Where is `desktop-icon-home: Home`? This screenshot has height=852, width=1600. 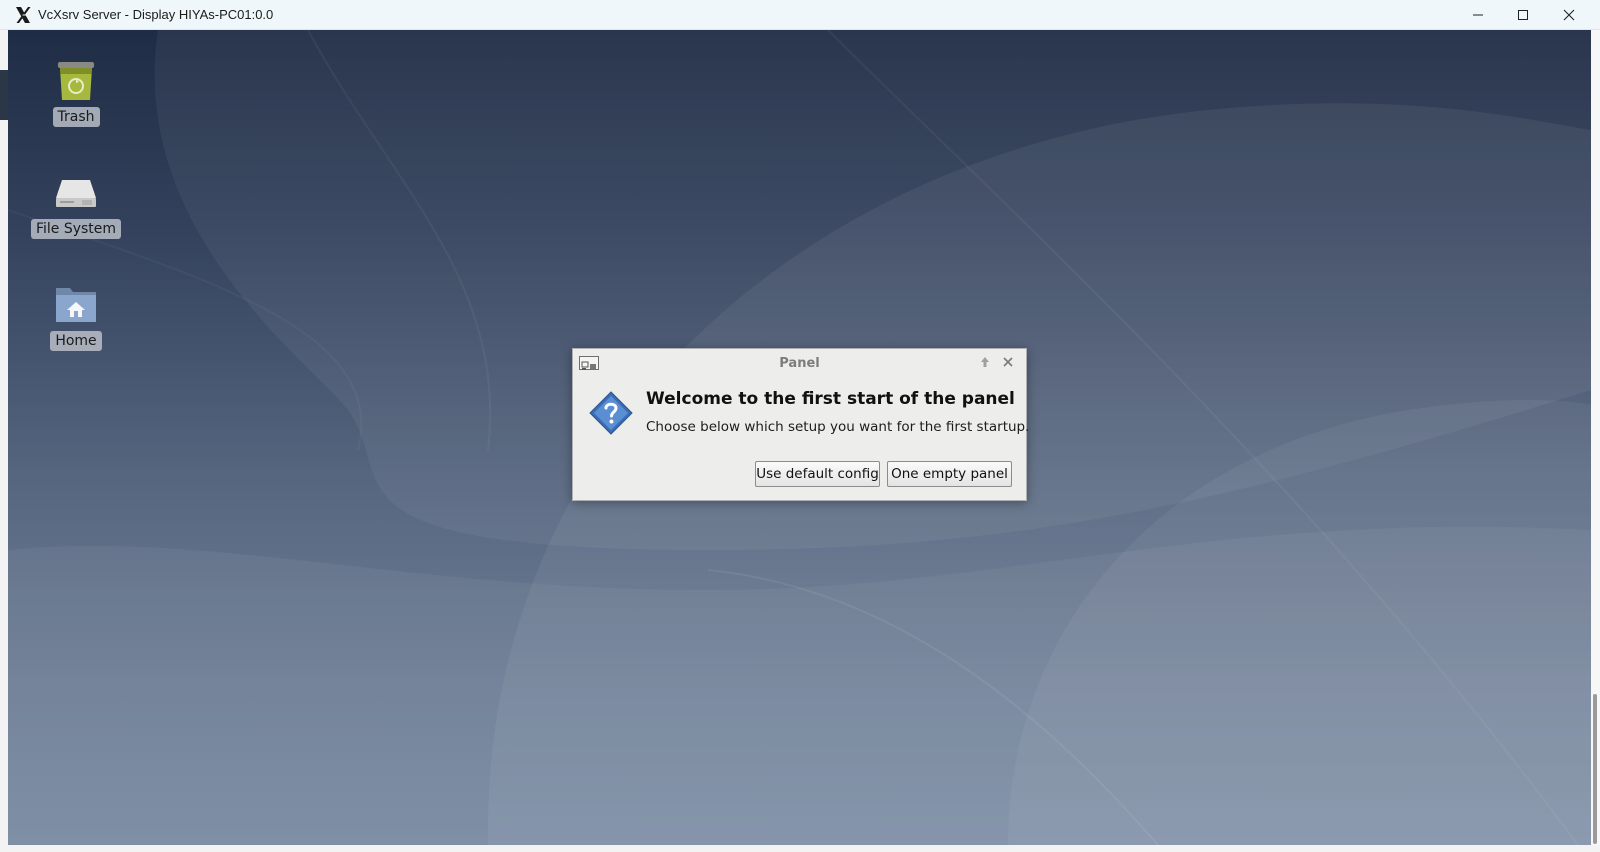 desktop-icon-home: Home is located at coordinates (76, 315).